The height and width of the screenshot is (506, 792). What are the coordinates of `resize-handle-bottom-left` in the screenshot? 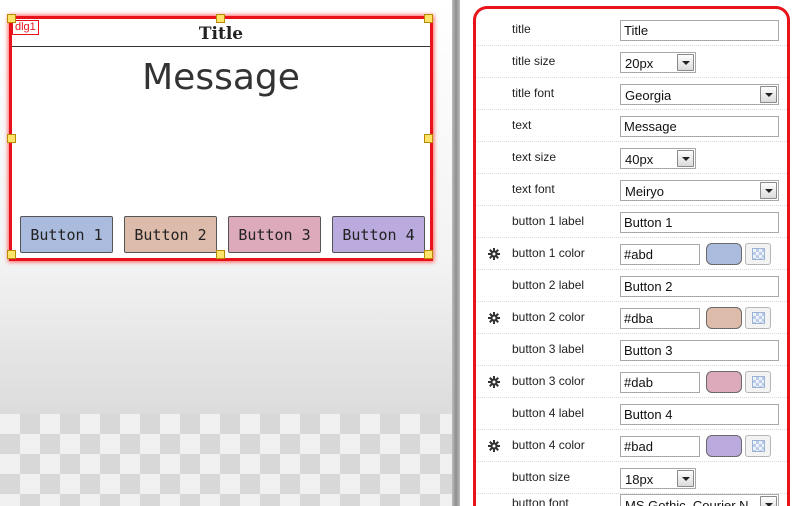 It's located at (11, 254).